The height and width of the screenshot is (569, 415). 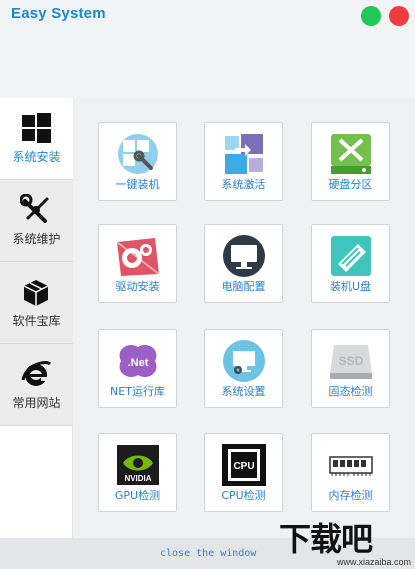 I want to click on ie-icon, so click(x=36, y=373).